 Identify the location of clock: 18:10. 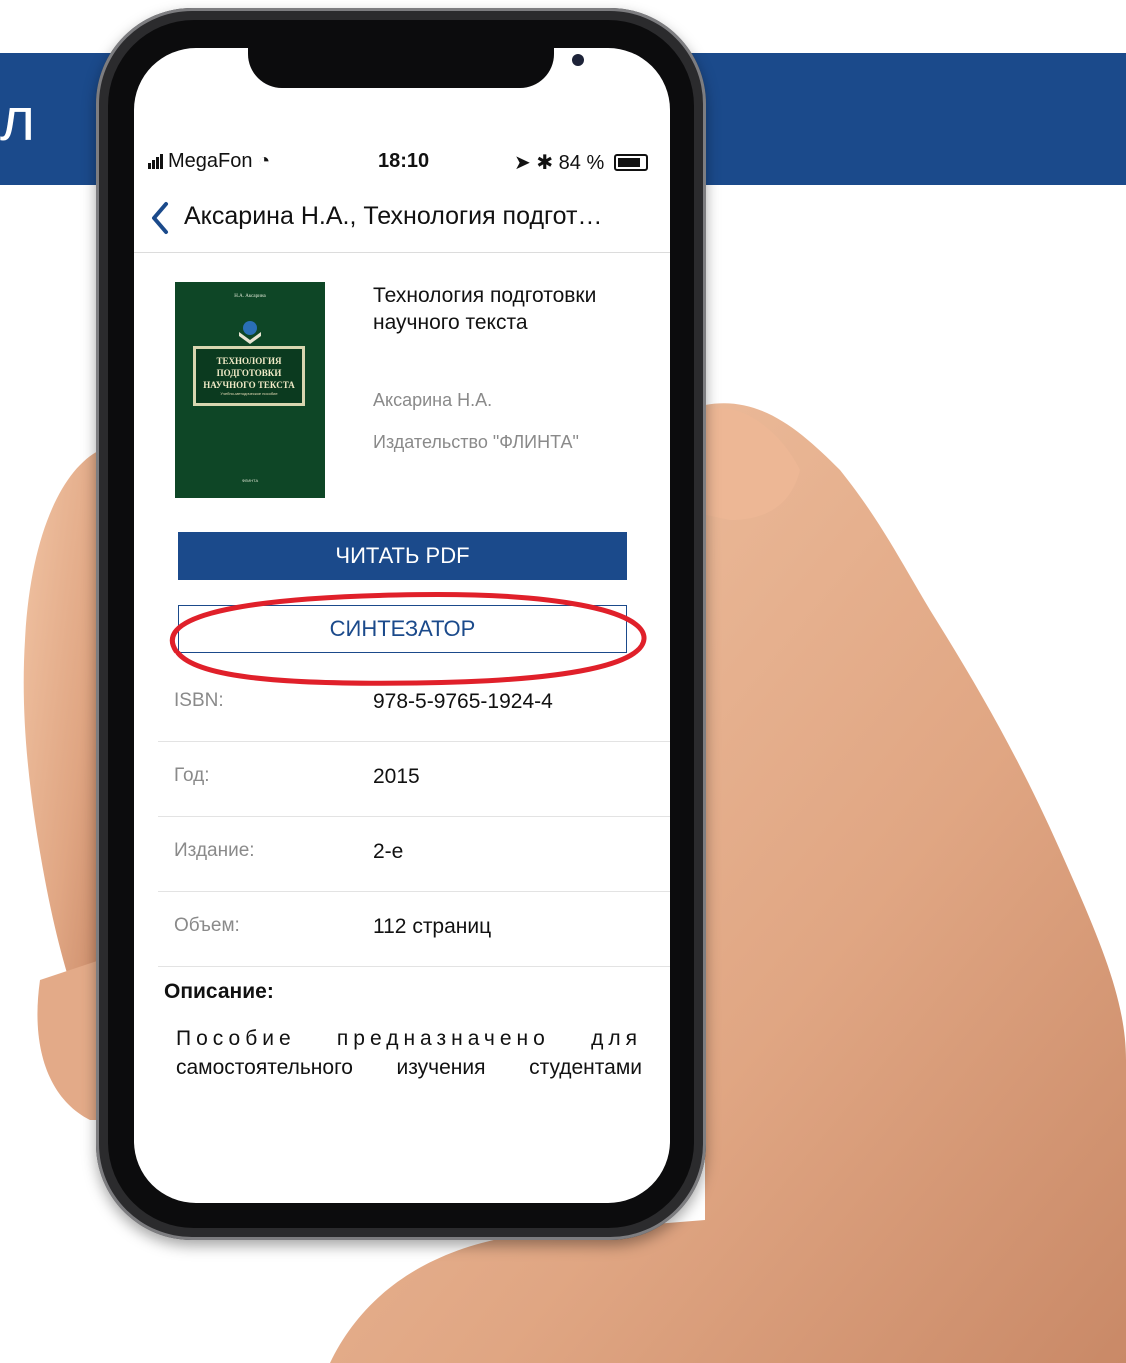
(404, 161).